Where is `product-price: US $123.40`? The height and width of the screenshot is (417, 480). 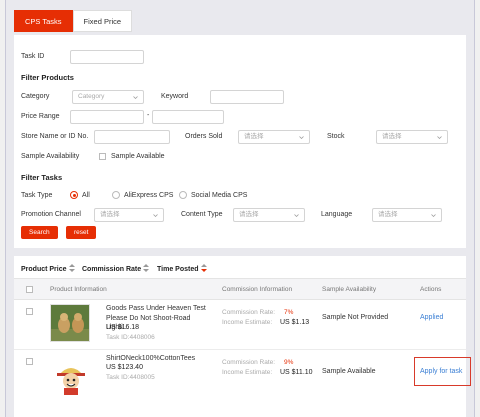 product-price: US $123.40 is located at coordinates (124, 367).